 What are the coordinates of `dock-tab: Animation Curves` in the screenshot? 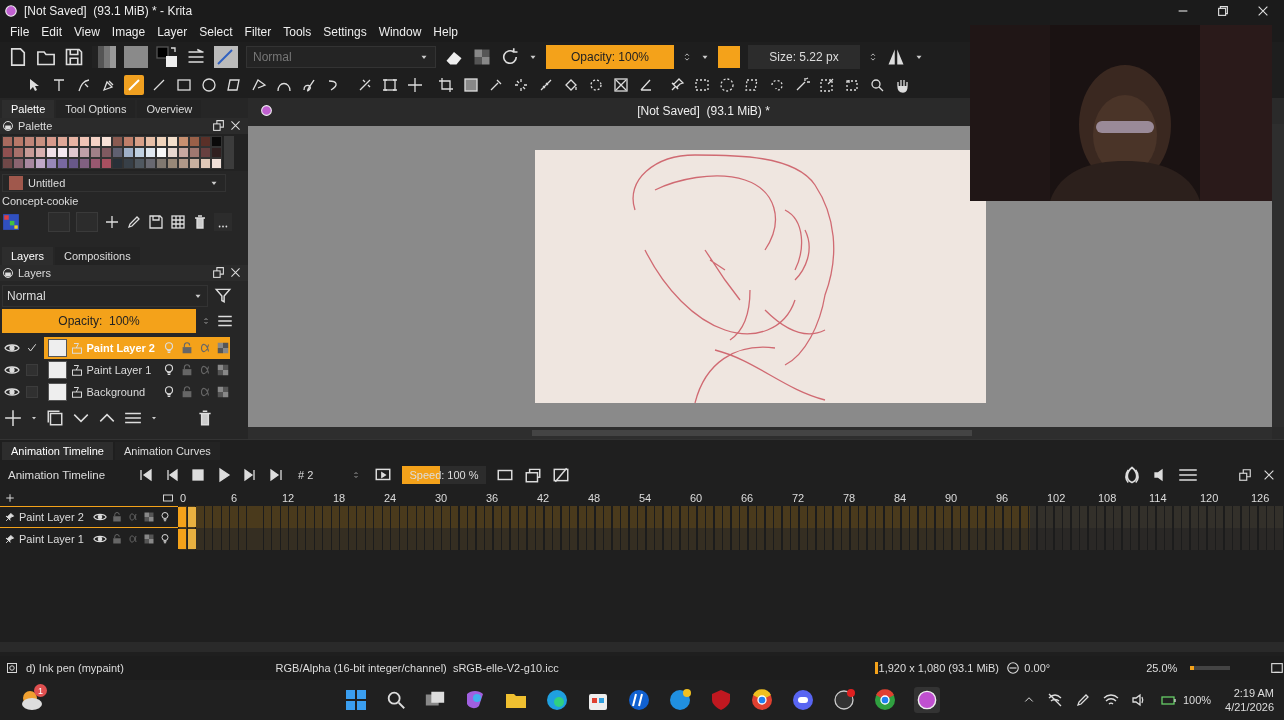 It's located at (167, 451).